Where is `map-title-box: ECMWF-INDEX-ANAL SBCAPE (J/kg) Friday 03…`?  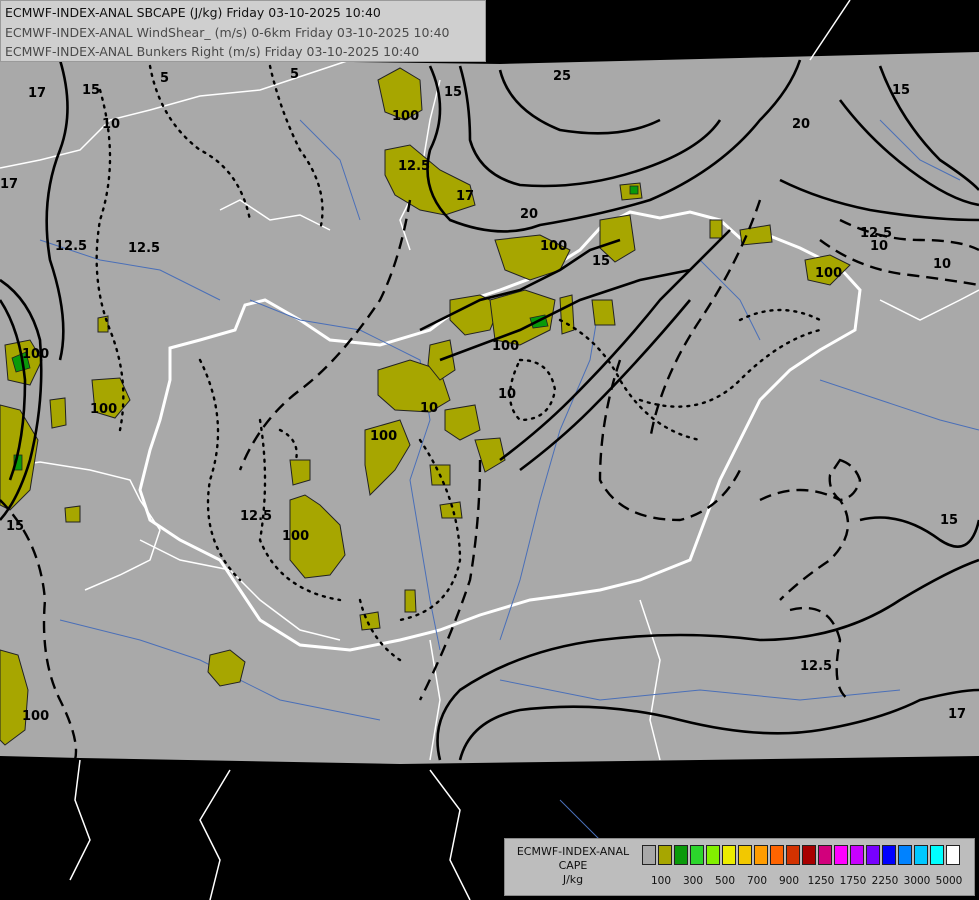
map-title-box: ECMWF-INDEX-ANAL SBCAPE (J/kg) Friday 03… is located at coordinates (243, 31).